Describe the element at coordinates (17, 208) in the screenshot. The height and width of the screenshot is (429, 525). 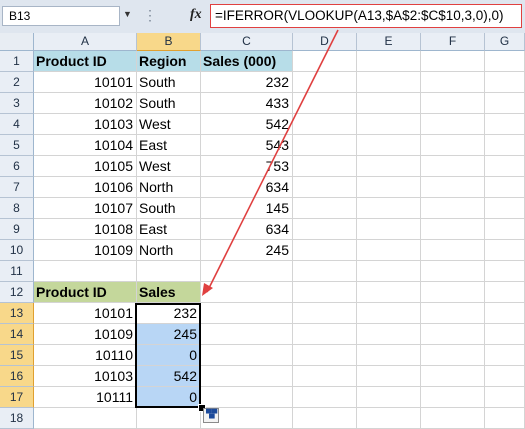
I see `row-header-8: 8` at that location.